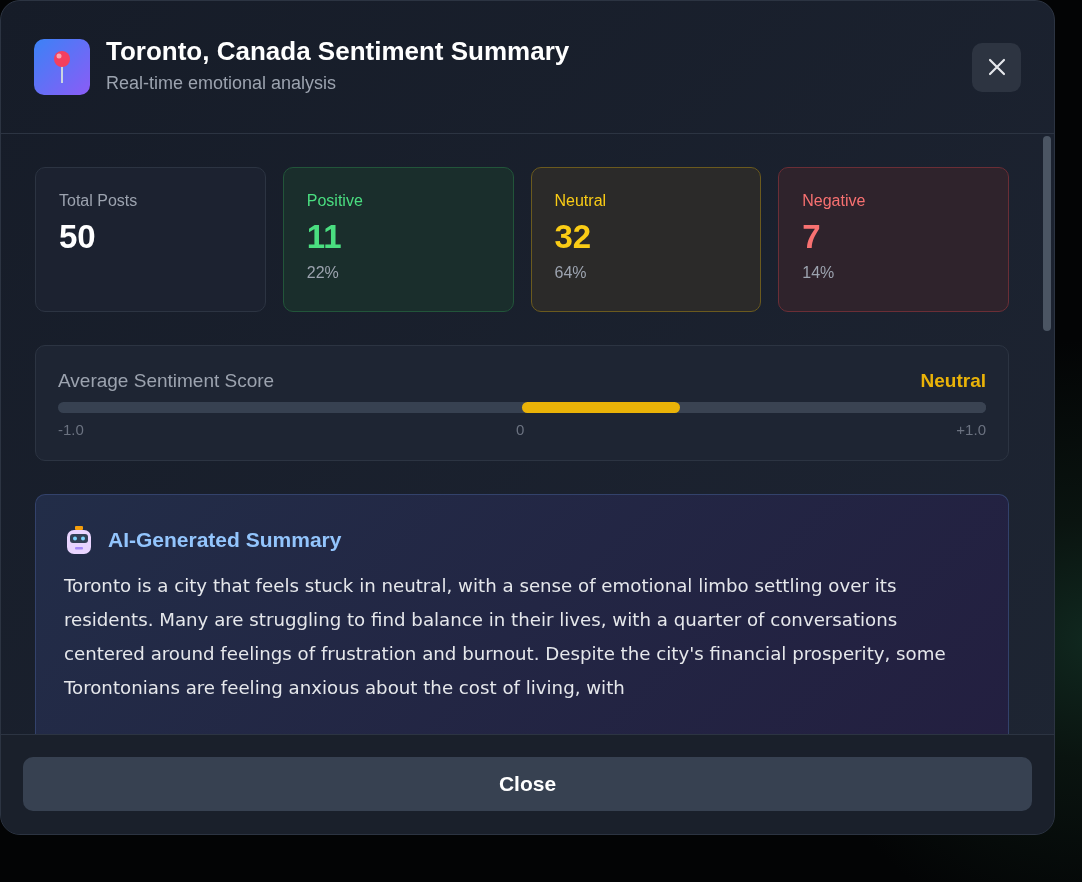 The image size is (1082, 882). What do you see at coordinates (834, 201) in the screenshot?
I see `stat-label: Negative` at bounding box center [834, 201].